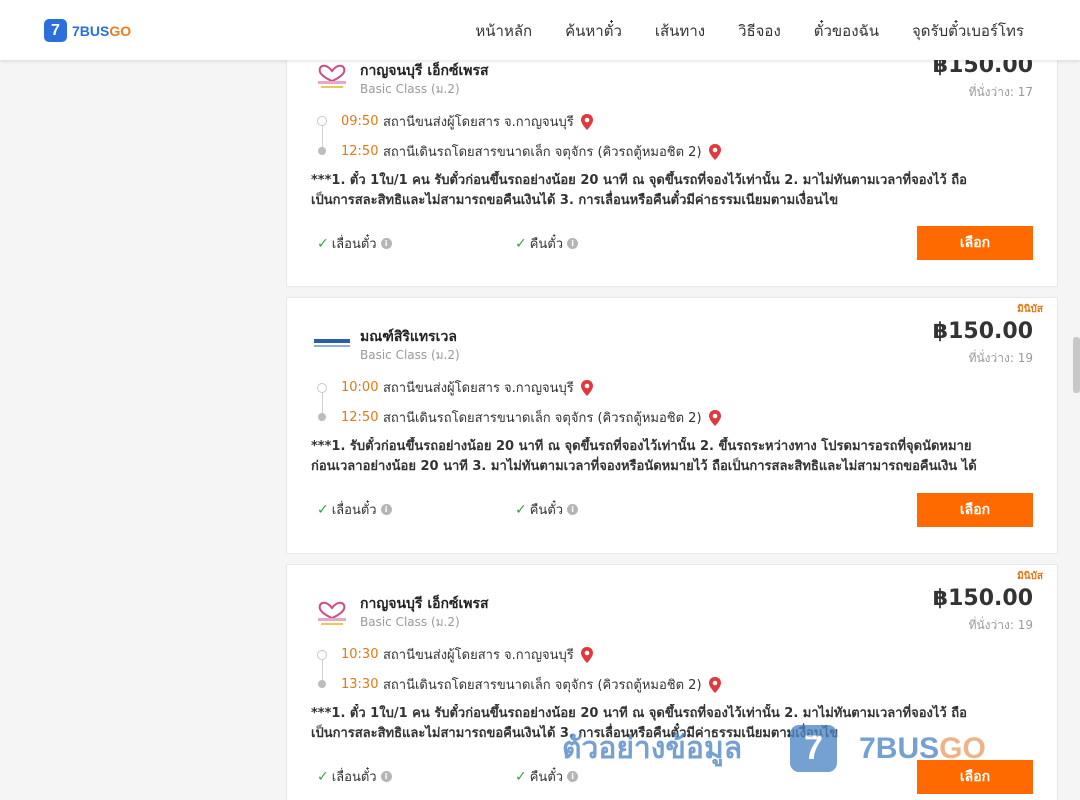 Image resolution: width=1080 pixels, height=800 pixels. Describe the element at coordinates (120, 30) in the screenshot. I see `logo-brand-go: GO` at that location.